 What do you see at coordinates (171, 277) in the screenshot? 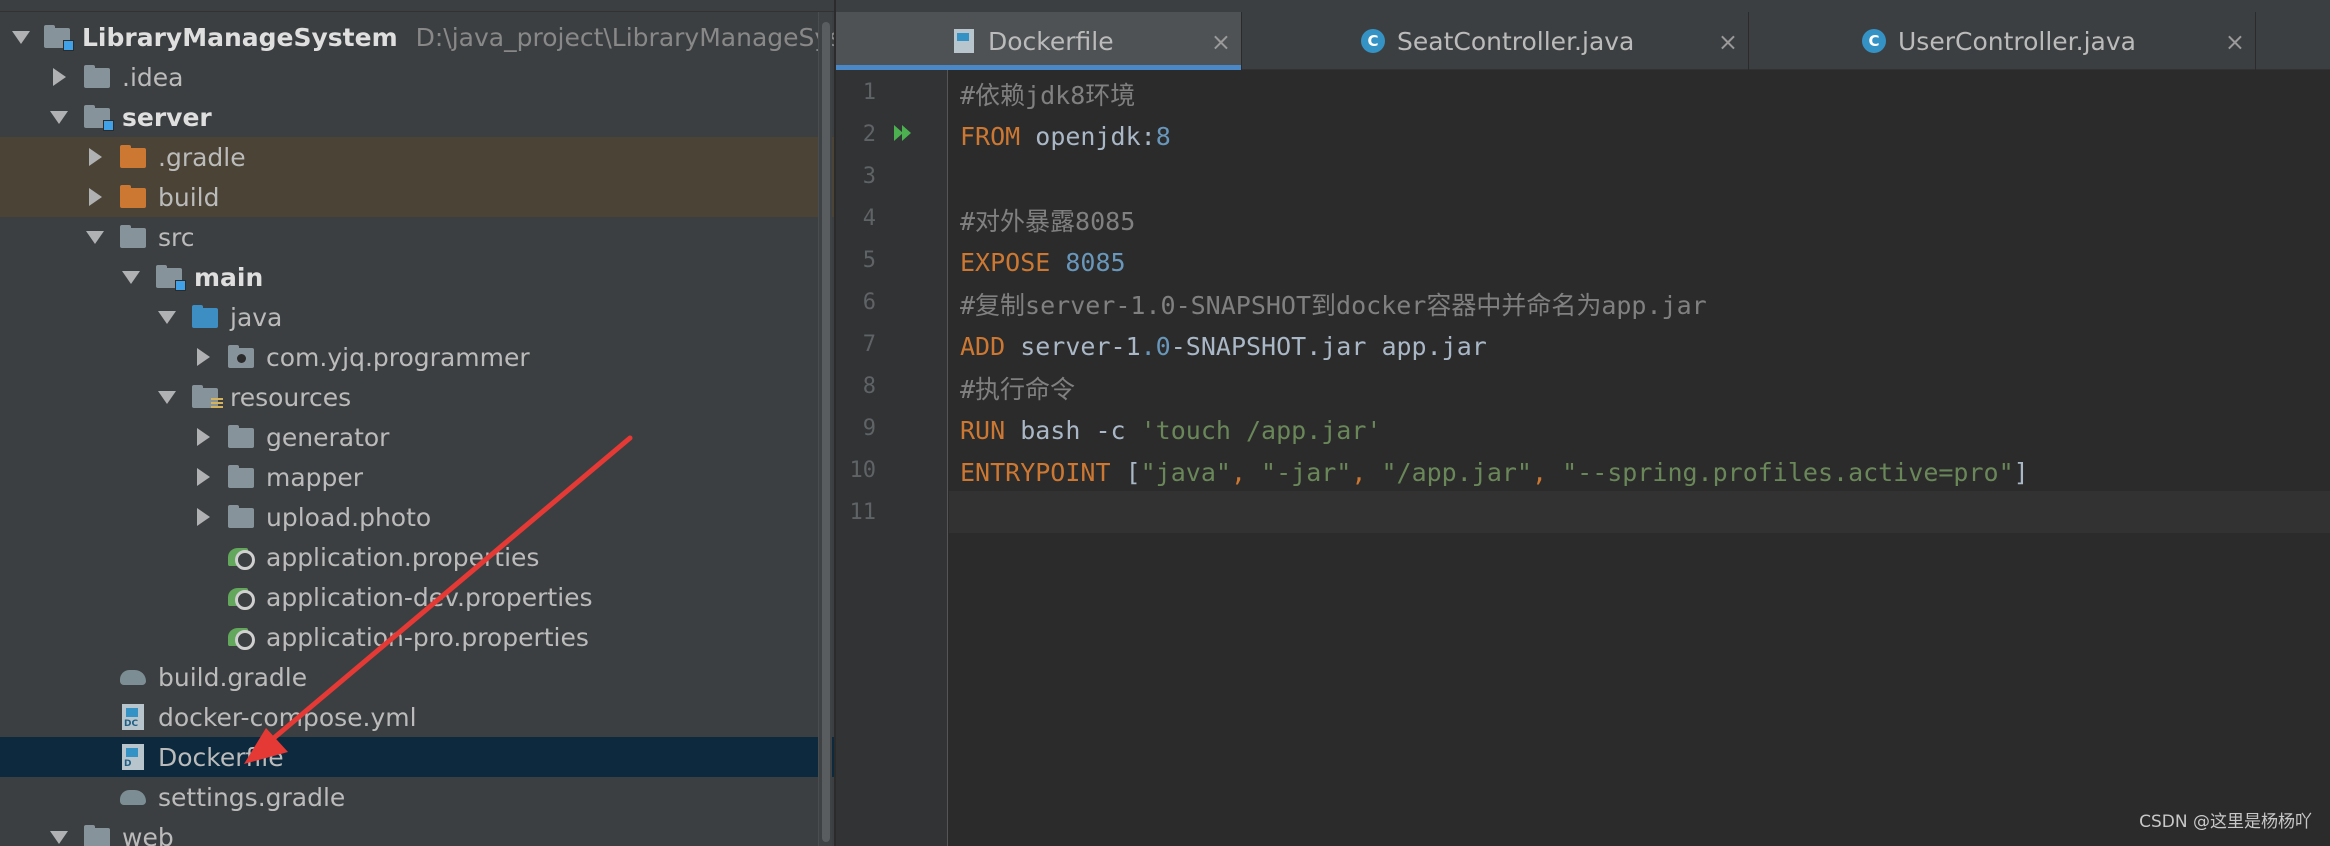
I see `module-icon` at bounding box center [171, 277].